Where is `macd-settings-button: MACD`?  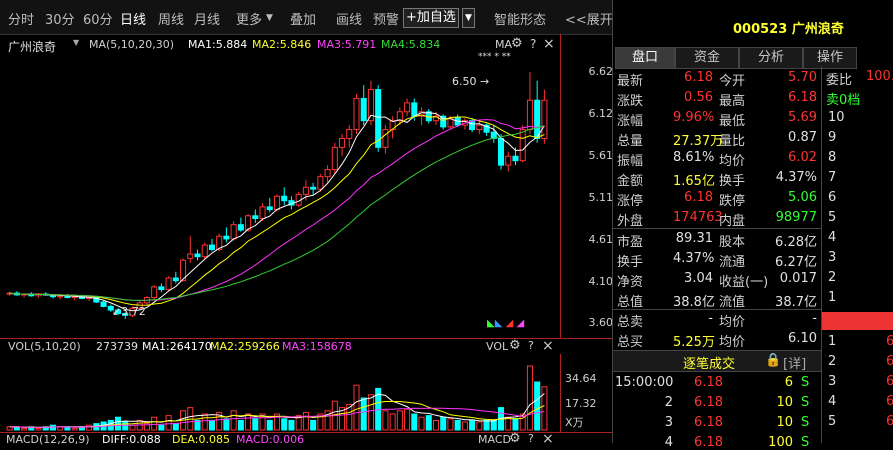
macd-settings-button: MACD is located at coordinates (494, 439).